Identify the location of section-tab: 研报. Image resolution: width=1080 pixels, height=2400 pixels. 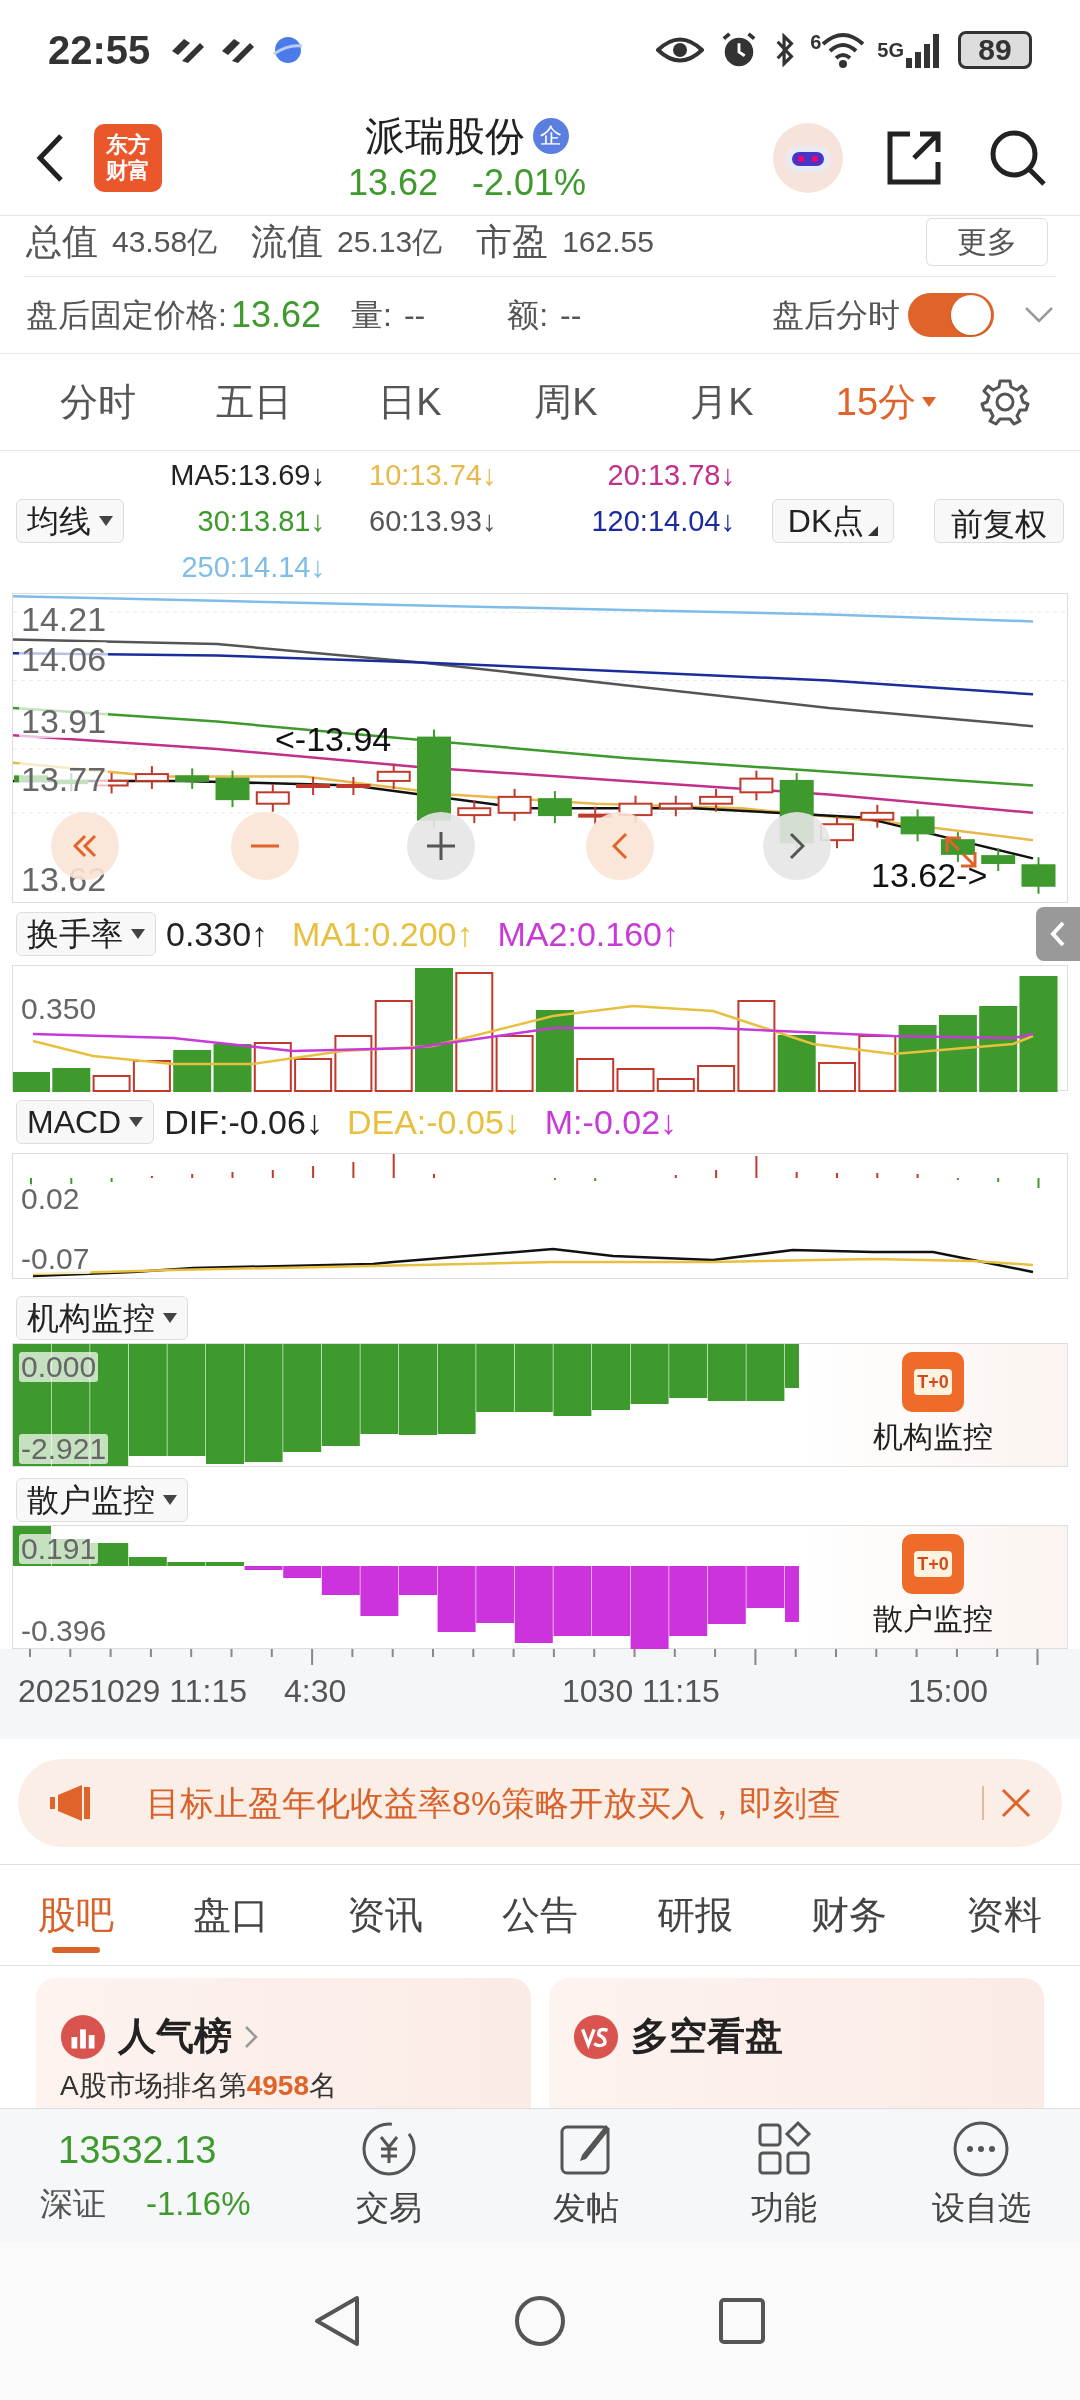
(694, 1915).